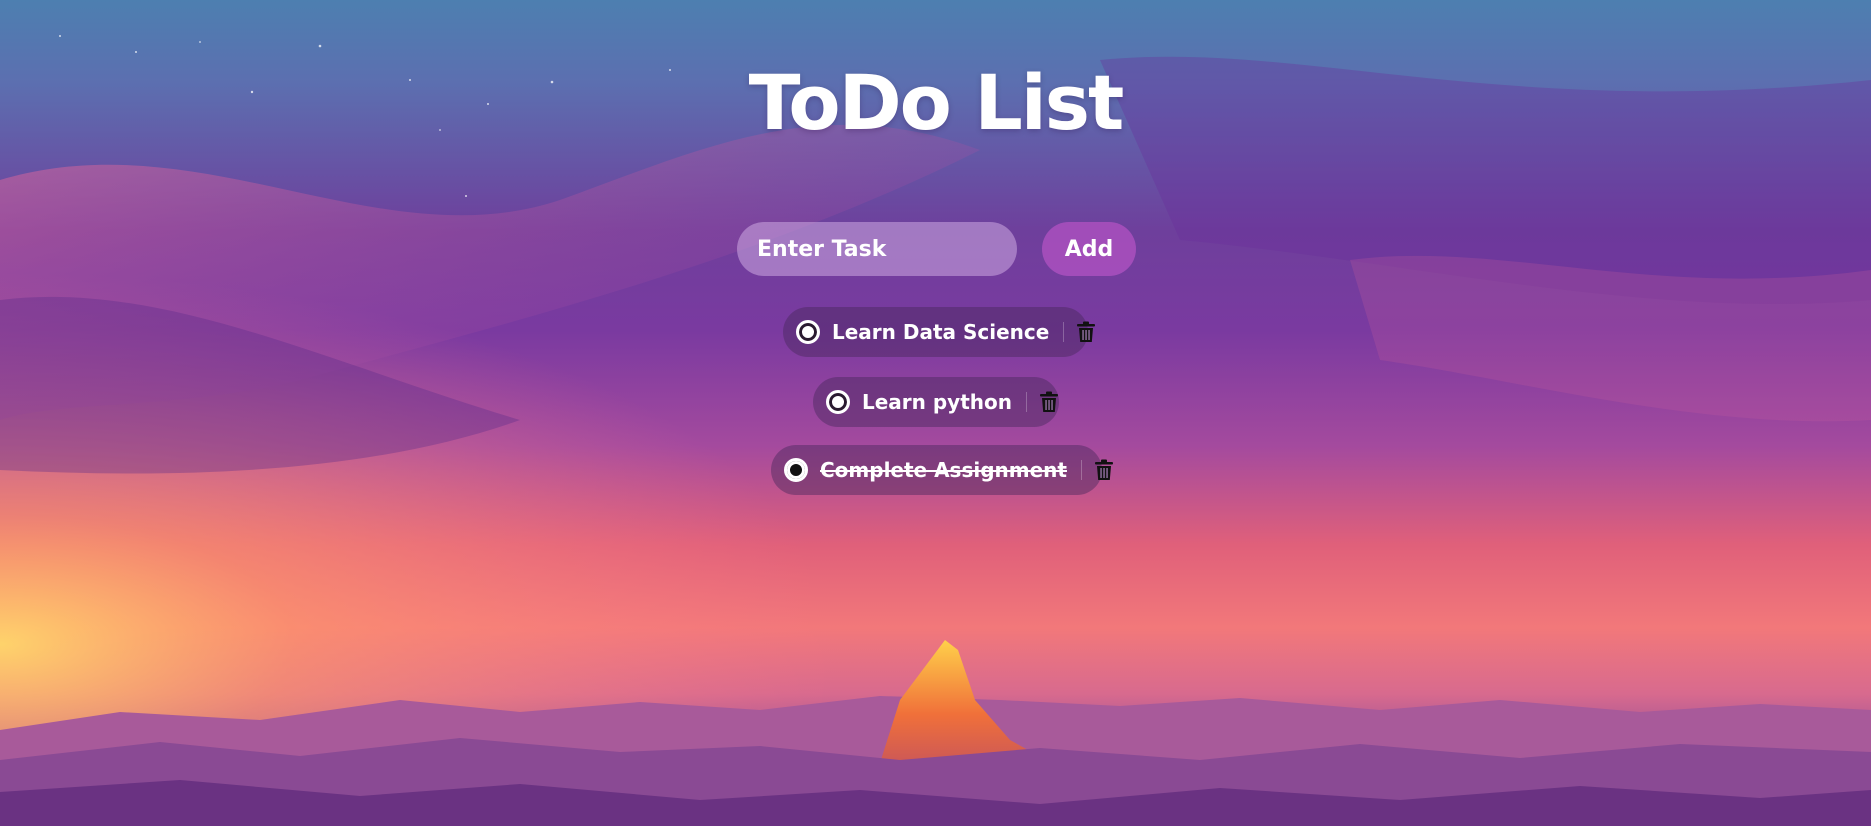  What do you see at coordinates (1089, 249) in the screenshot?
I see `add-button: Add` at bounding box center [1089, 249].